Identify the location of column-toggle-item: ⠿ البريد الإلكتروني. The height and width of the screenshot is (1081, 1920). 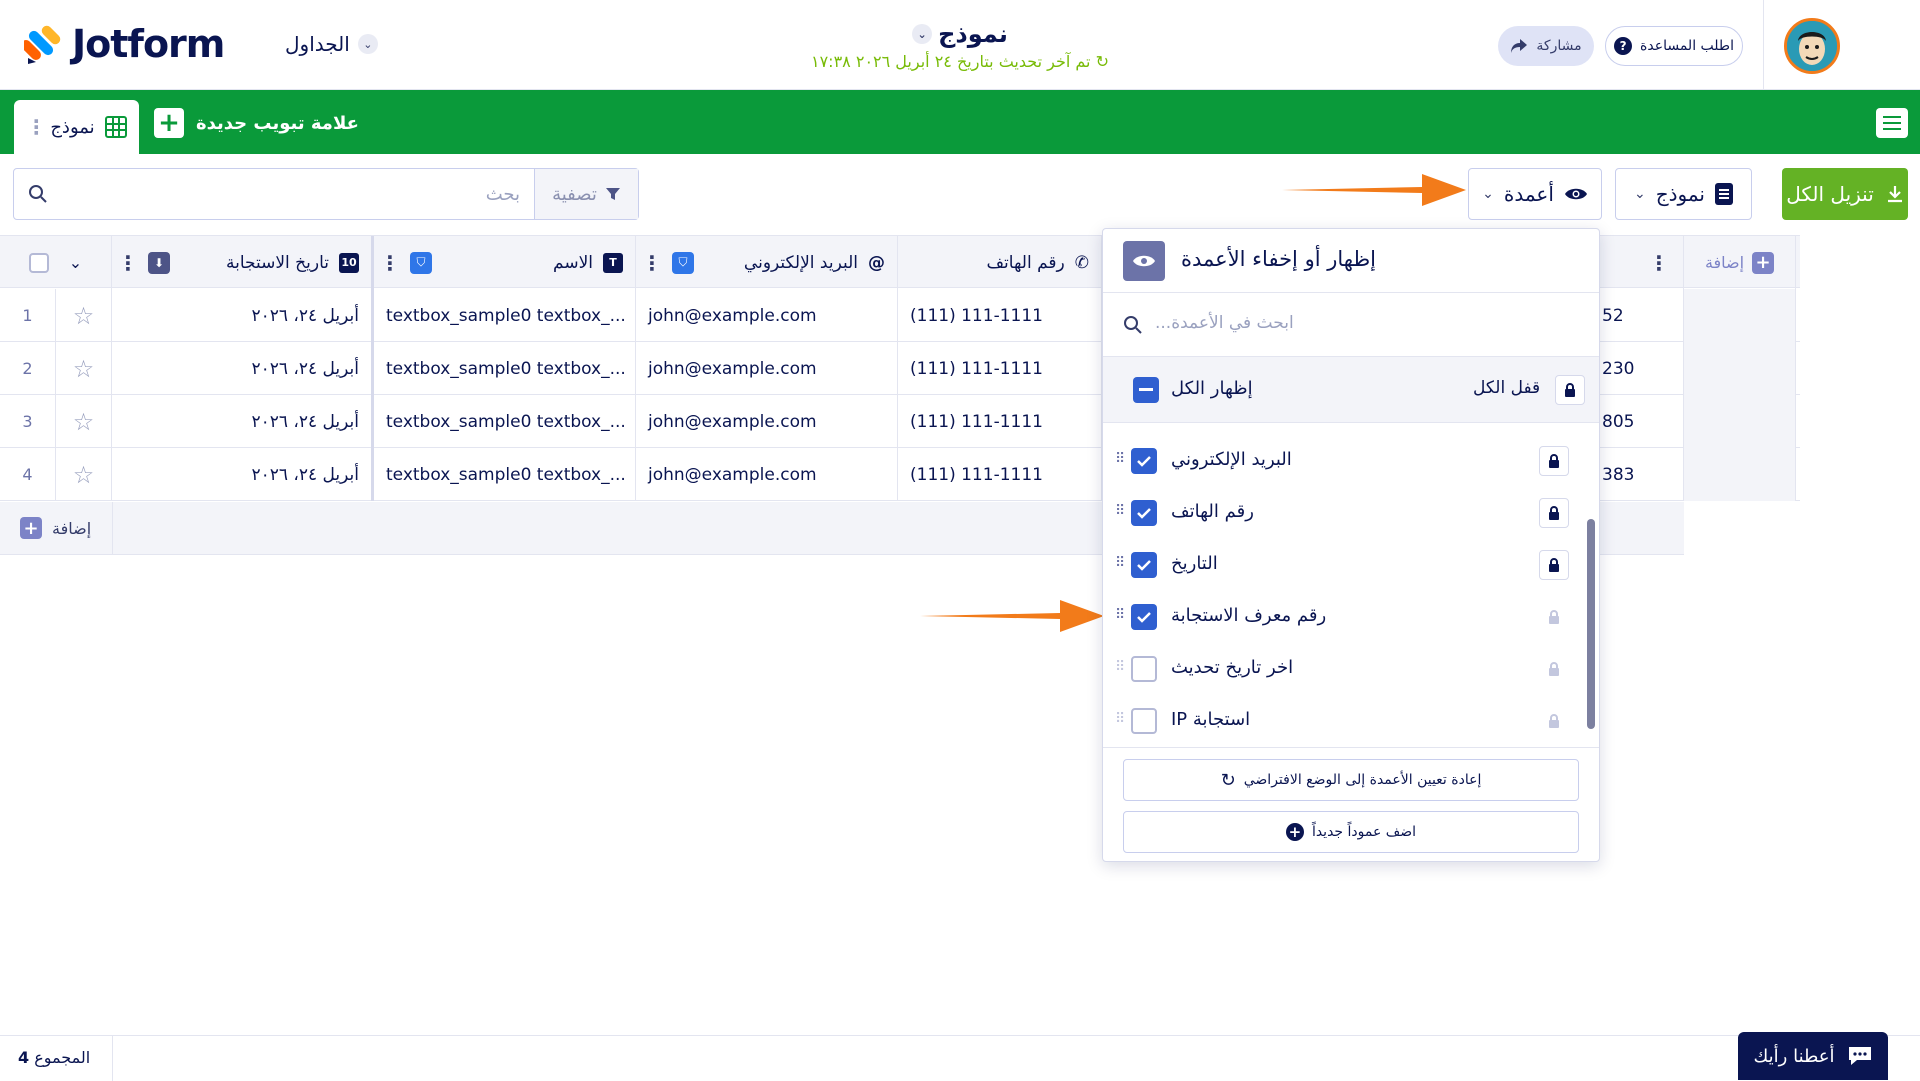
(1343, 461).